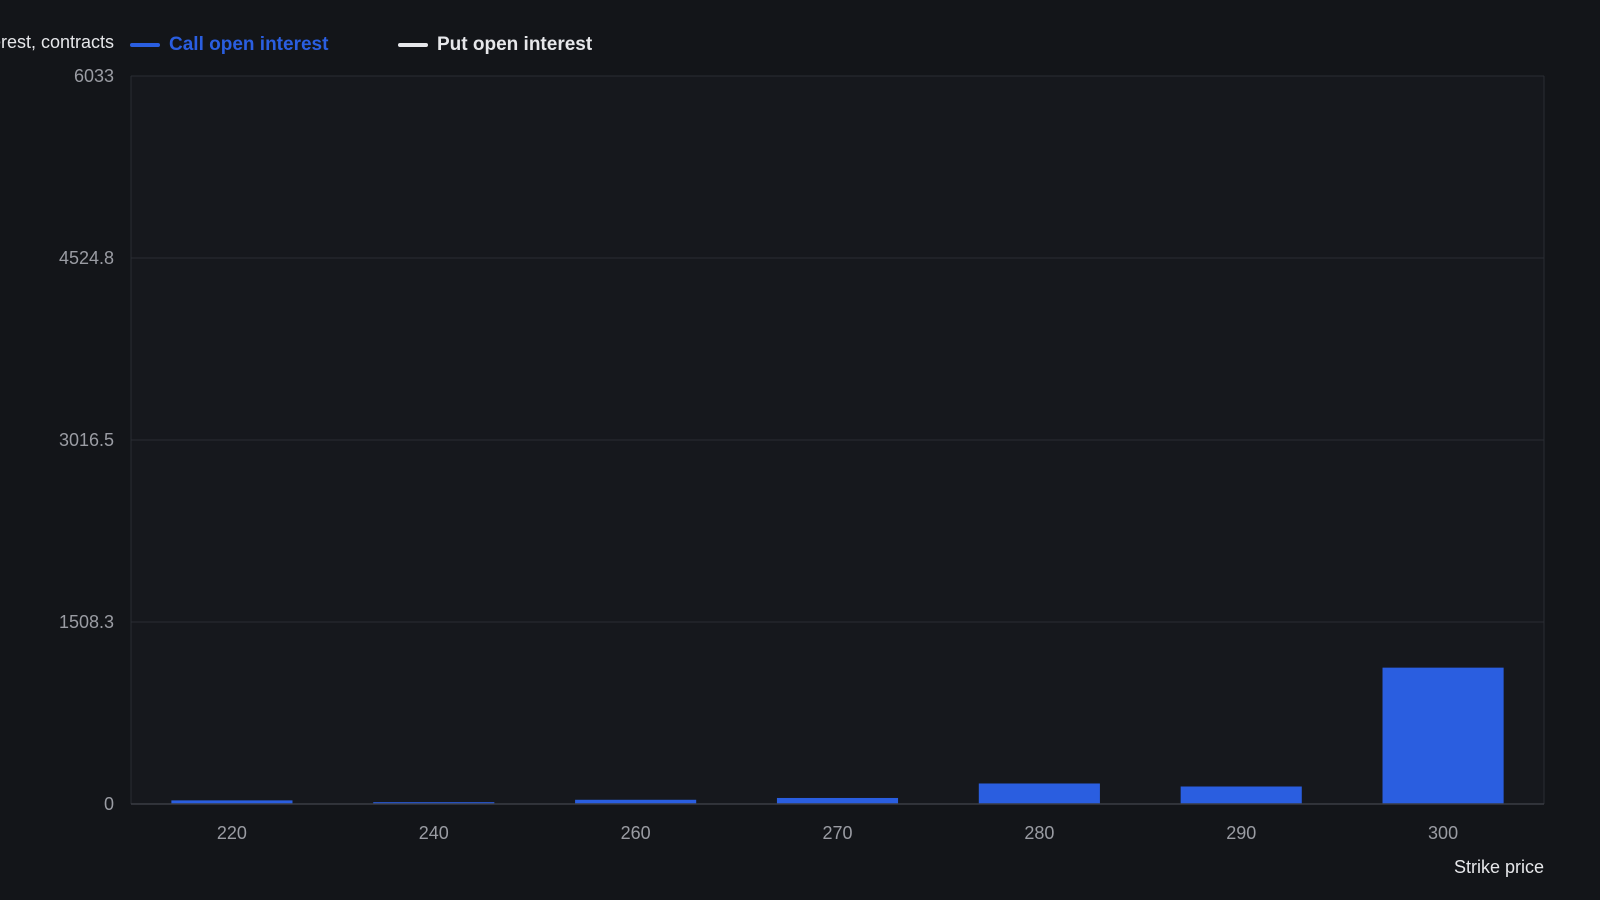 Image resolution: width=1600 pixels, height=900 pixels. What do you see at coordinates (1241, 833) in the screenshot?
I see `x-tick-label: 290` at bounding box center [1241, 833].